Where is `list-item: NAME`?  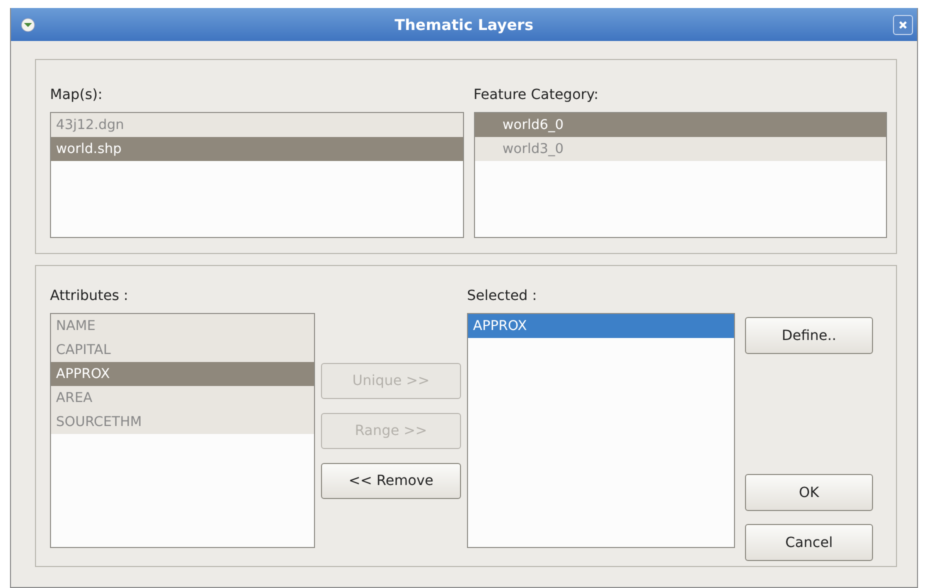 list-item: NAME is located at coordinates (182, 326).